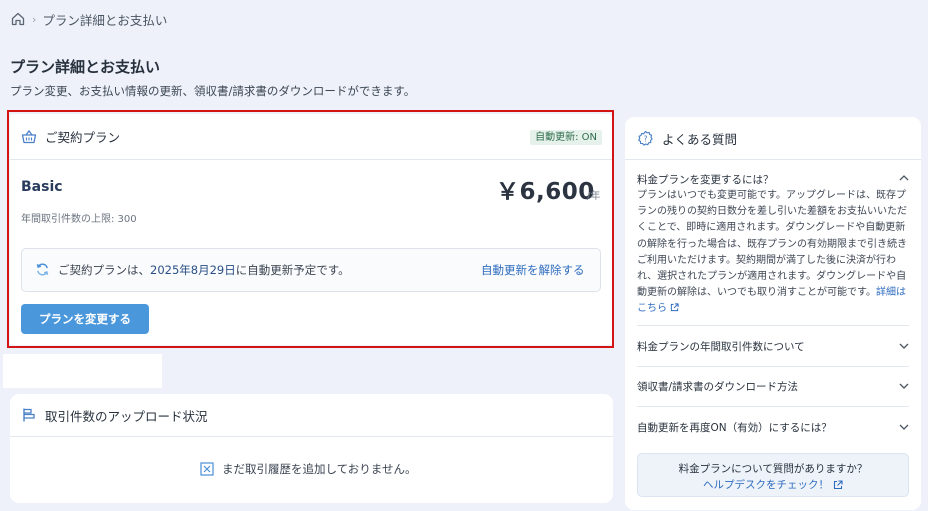  I want to click on faq-header: ? よくある質問, so click(687, 138).